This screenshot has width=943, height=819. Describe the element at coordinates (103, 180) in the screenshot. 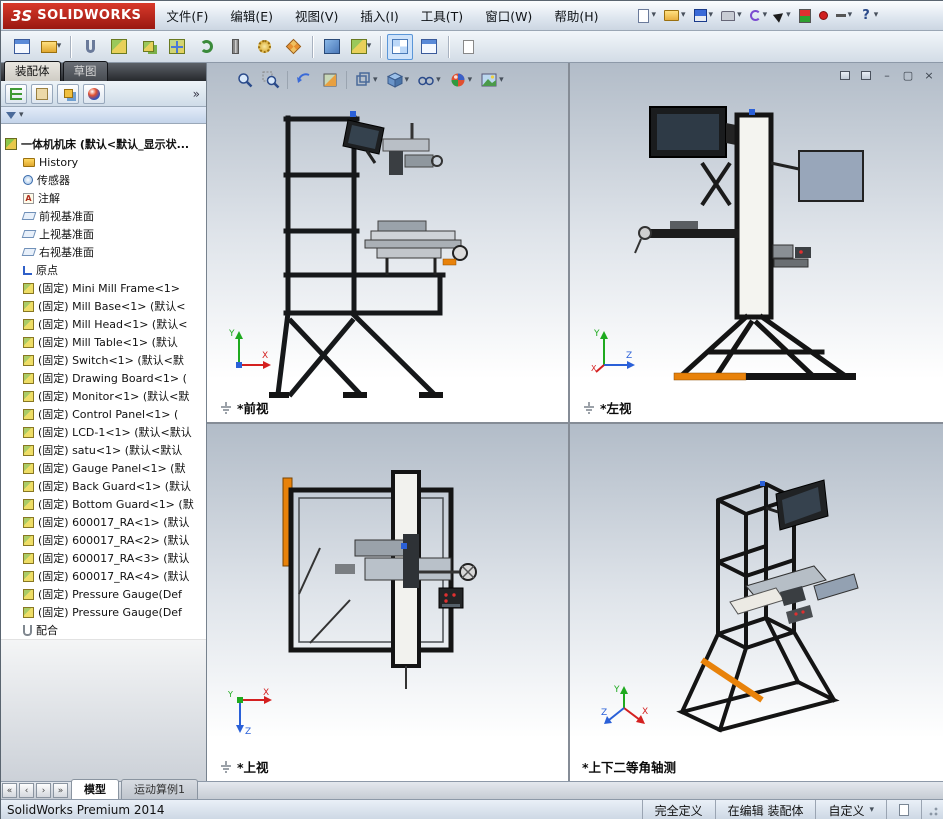

I see `tree-item-sensors: 传感器` at that location.